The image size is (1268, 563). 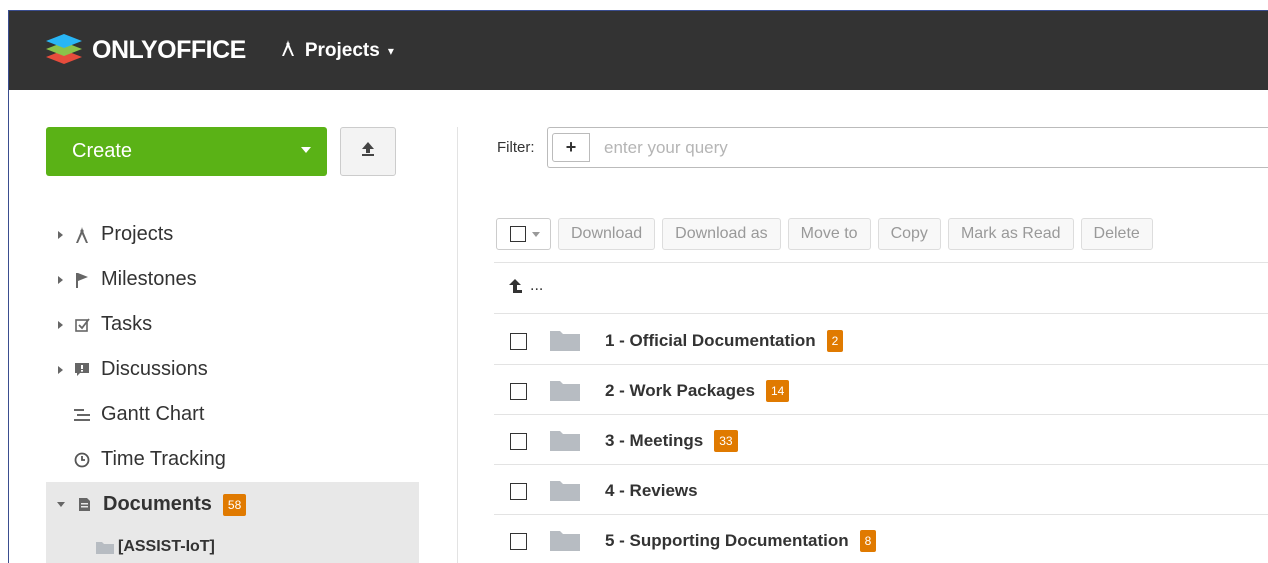 I want to click on create-label: Create, so click(x=102, y=151).